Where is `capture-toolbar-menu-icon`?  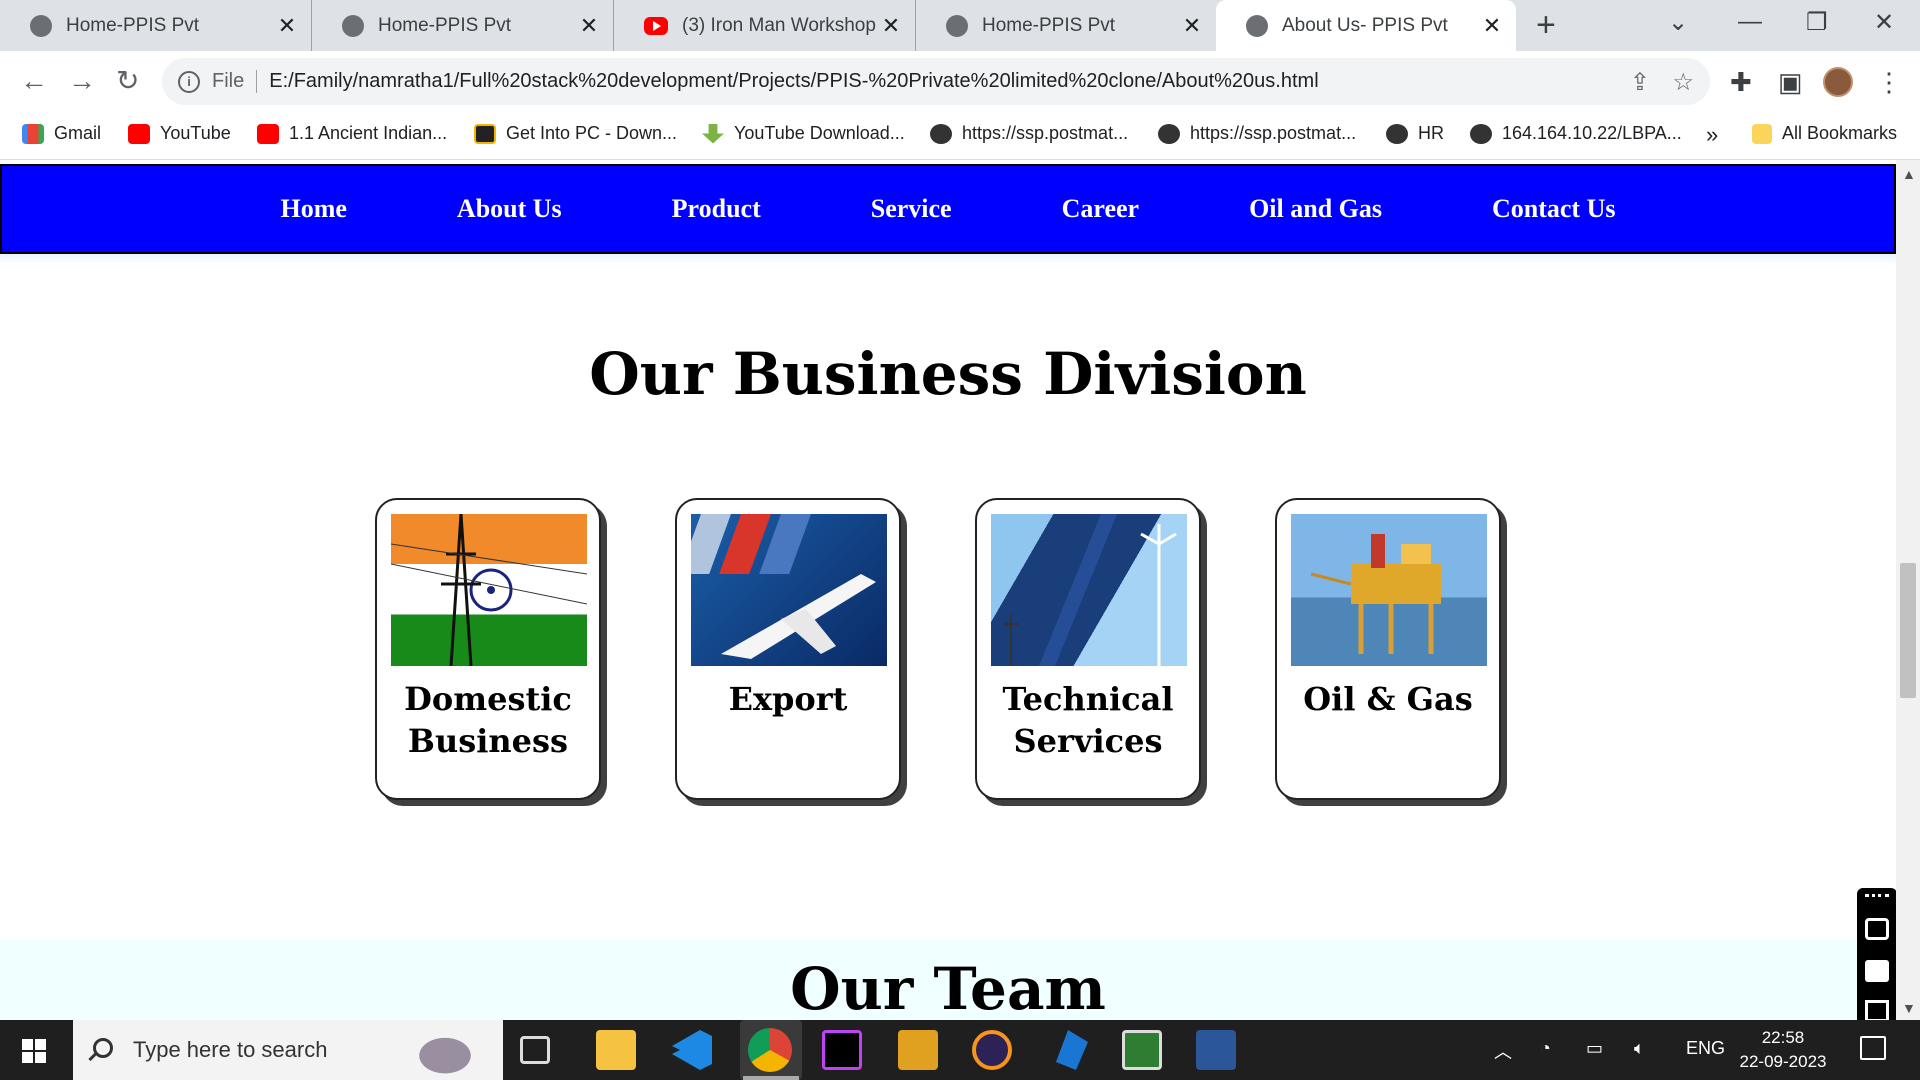
capture-toolbar-menu-icon is located at coordinates (1877, 899).